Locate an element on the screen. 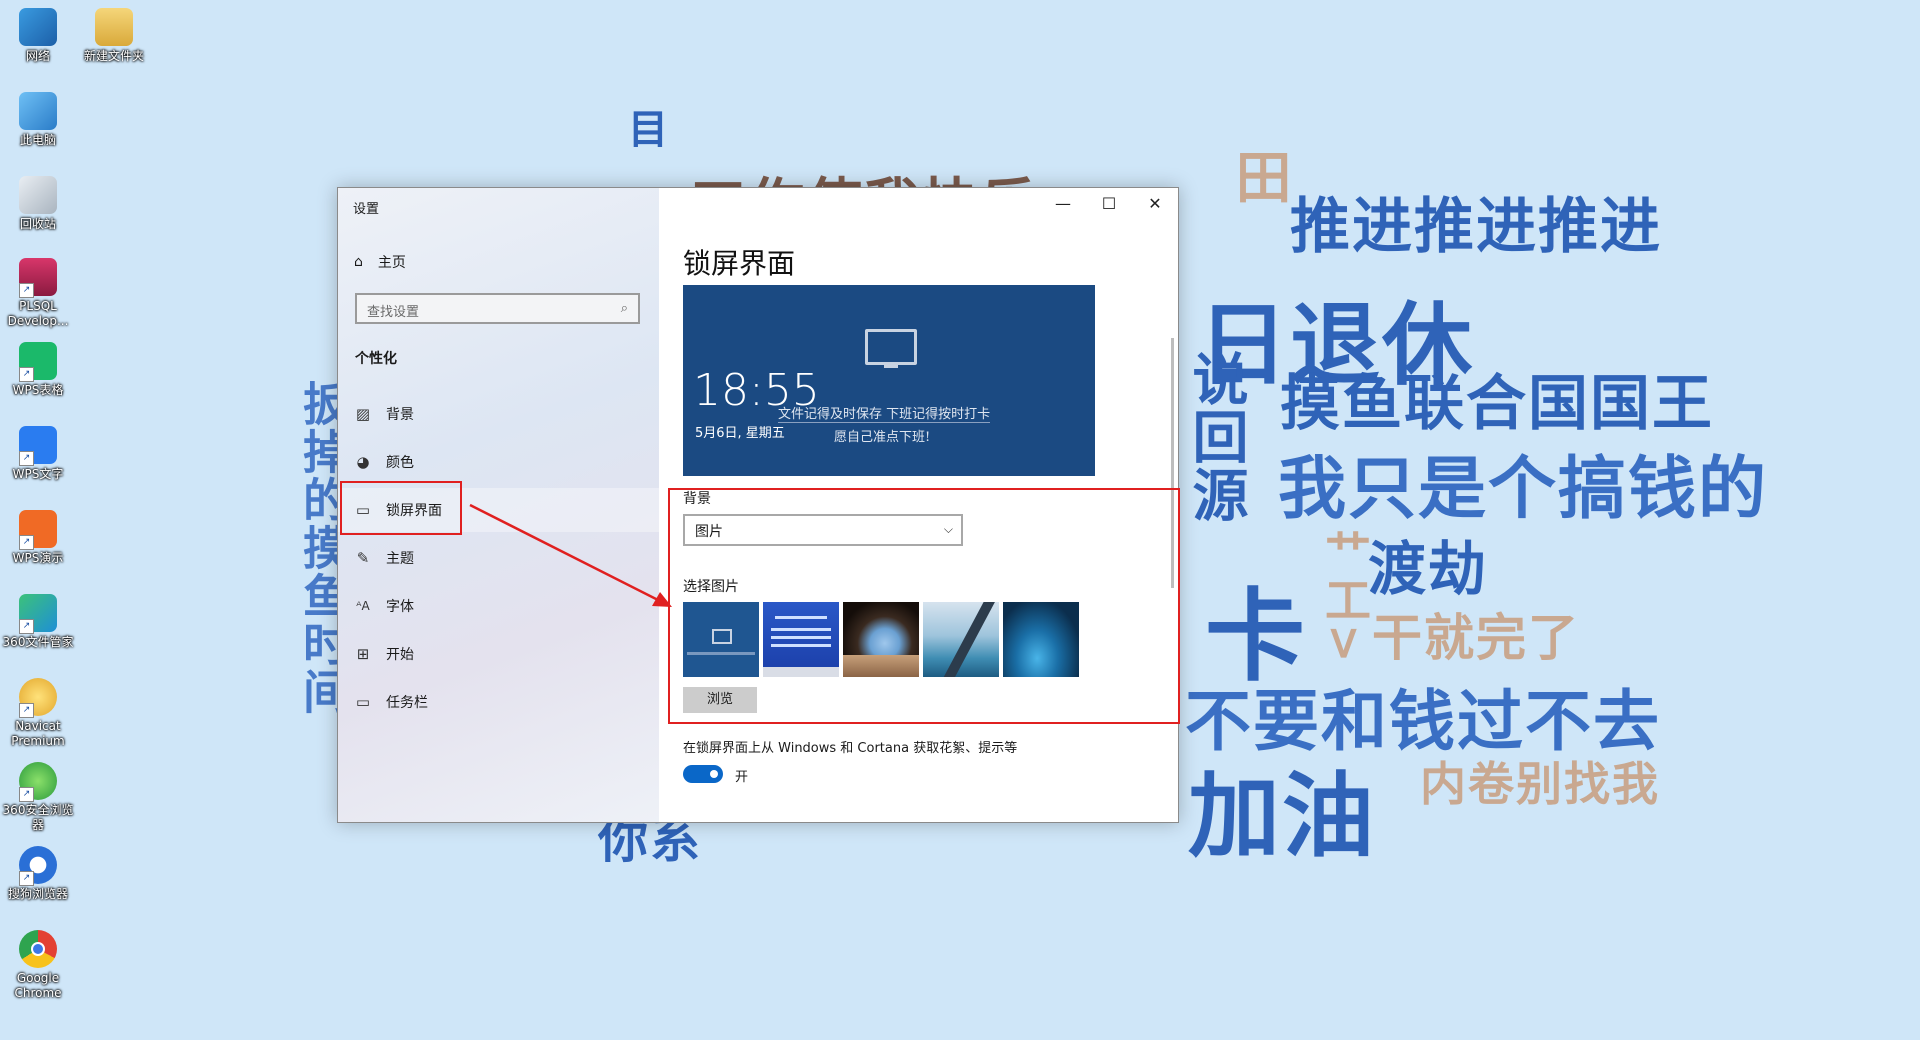 The height and width of the screenshot is (1040, 1920). toggle-knob is located at coordinates (714, 774).